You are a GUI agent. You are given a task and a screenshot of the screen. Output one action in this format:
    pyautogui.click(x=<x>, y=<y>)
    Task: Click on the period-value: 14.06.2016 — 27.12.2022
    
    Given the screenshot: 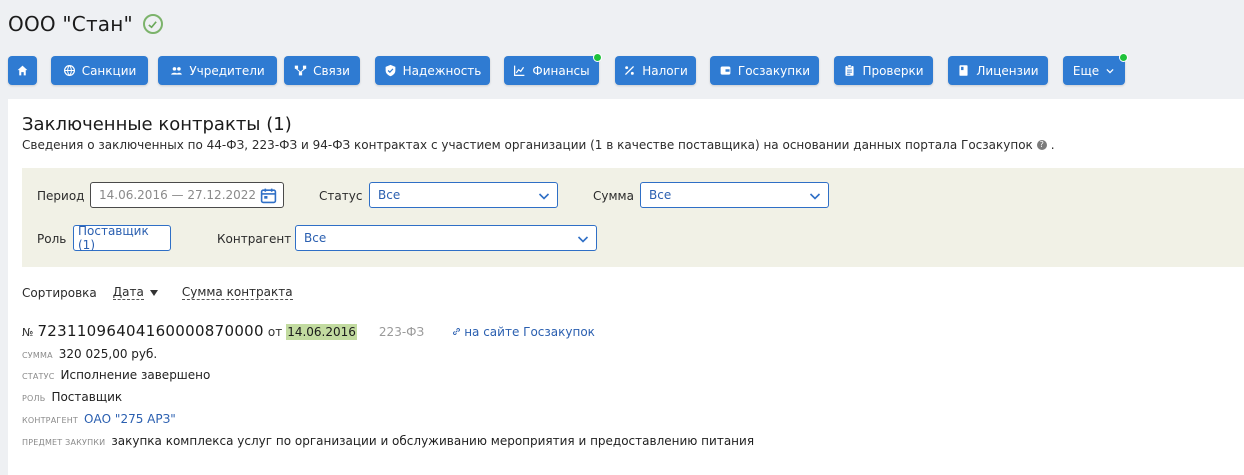 What is the action you would take?
    pyautogui.click(x=178, y=195)
    